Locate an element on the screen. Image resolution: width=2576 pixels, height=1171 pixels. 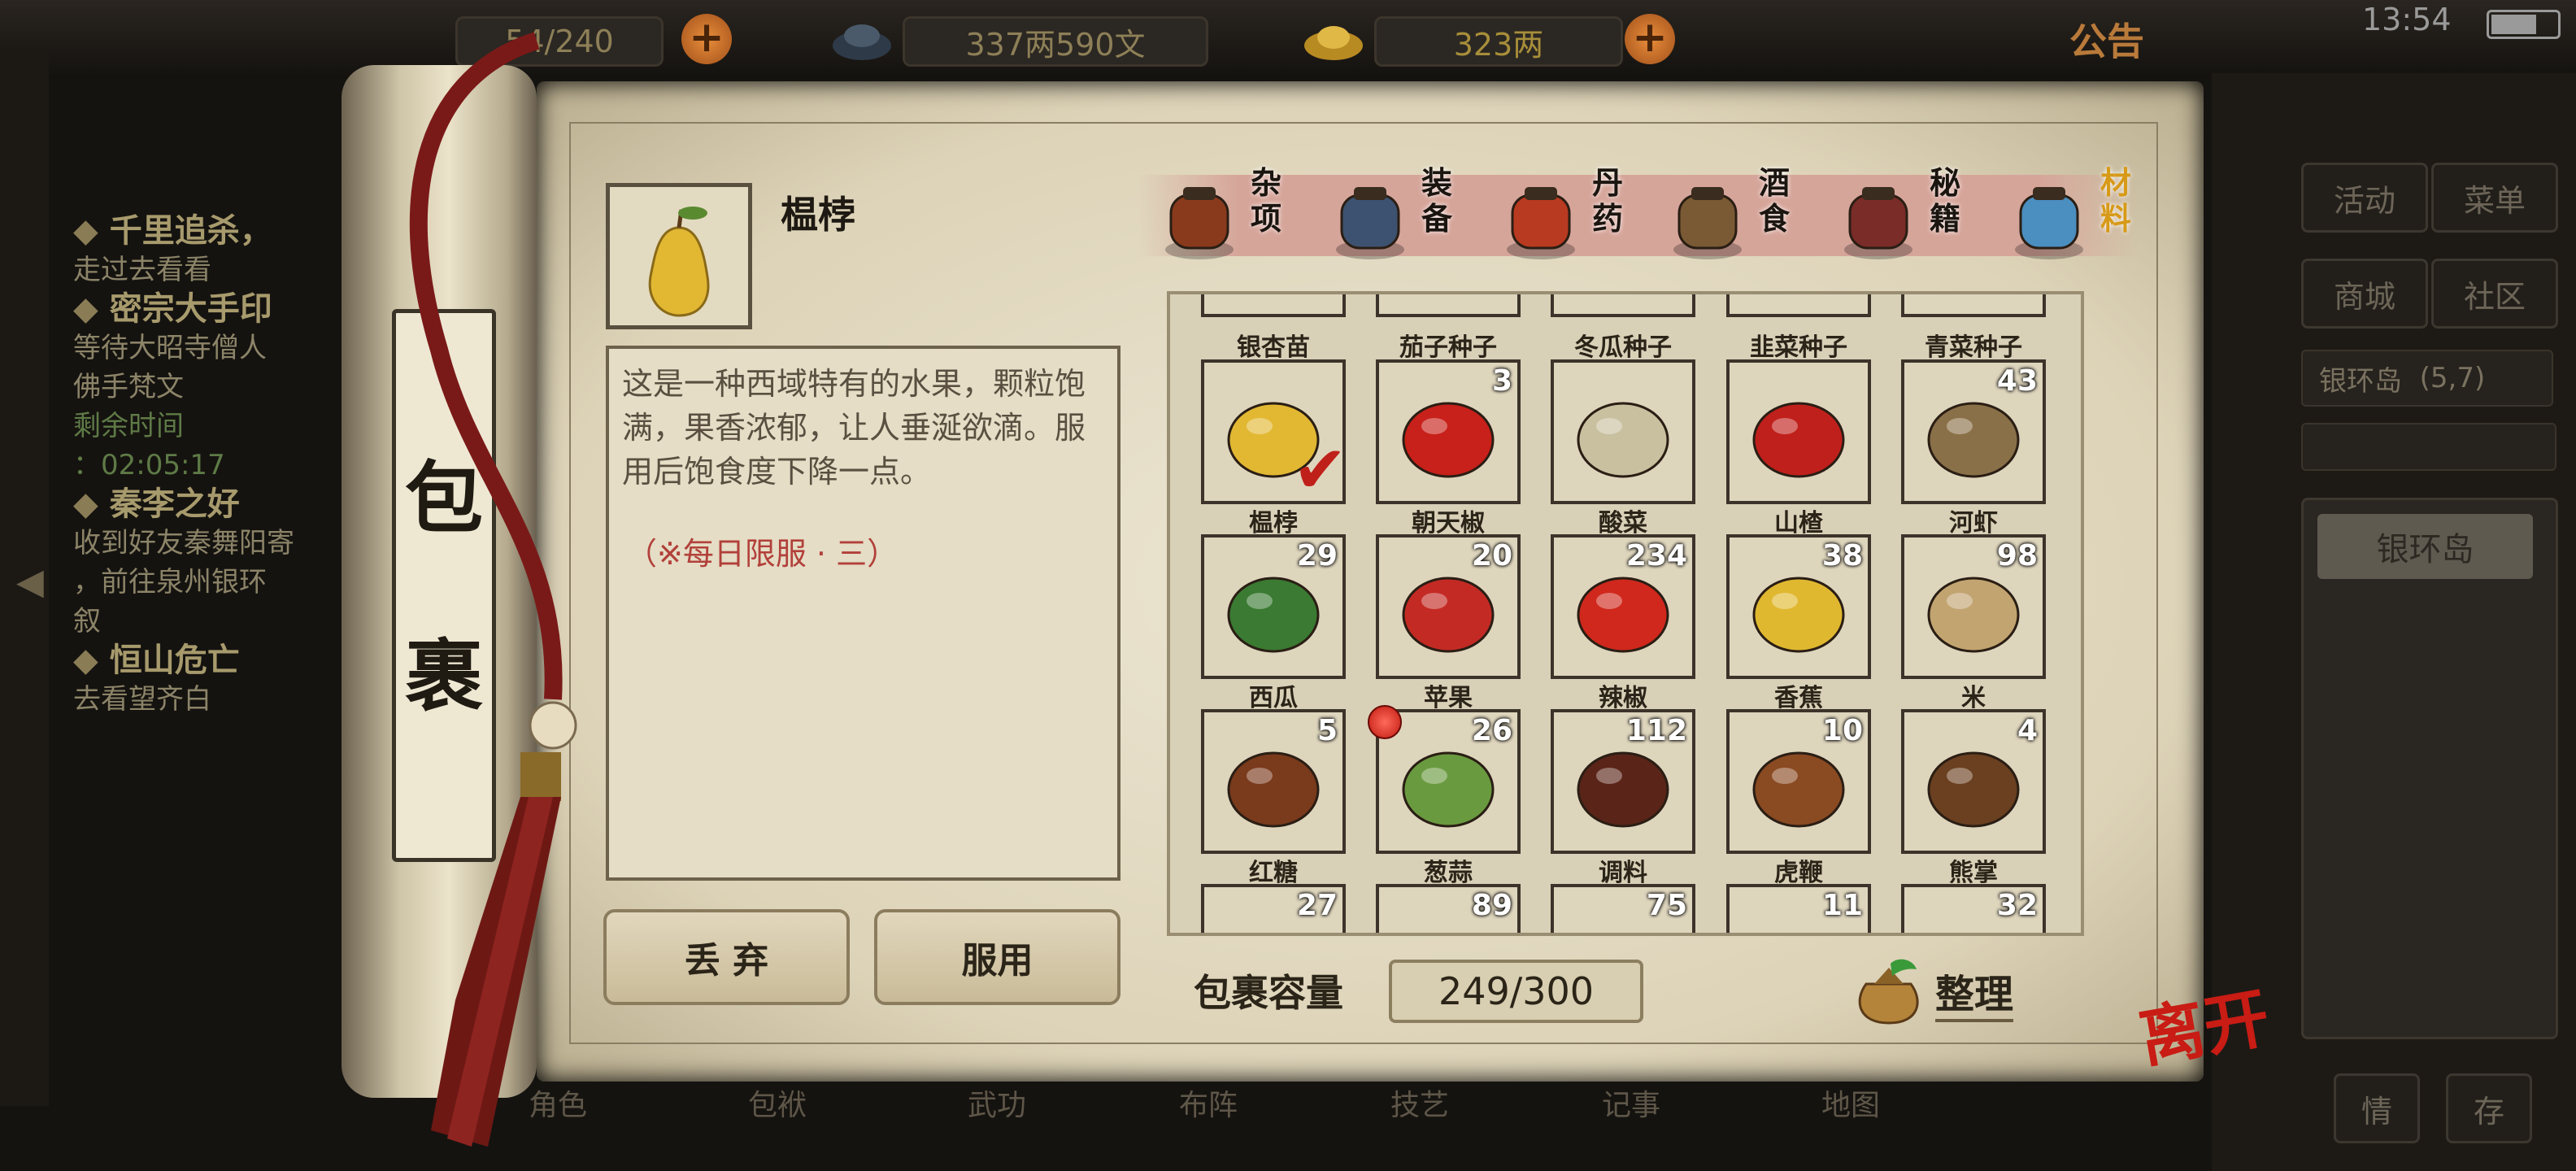
inventory-item-name: 西瓜 is located at coordinates (1273, 698).